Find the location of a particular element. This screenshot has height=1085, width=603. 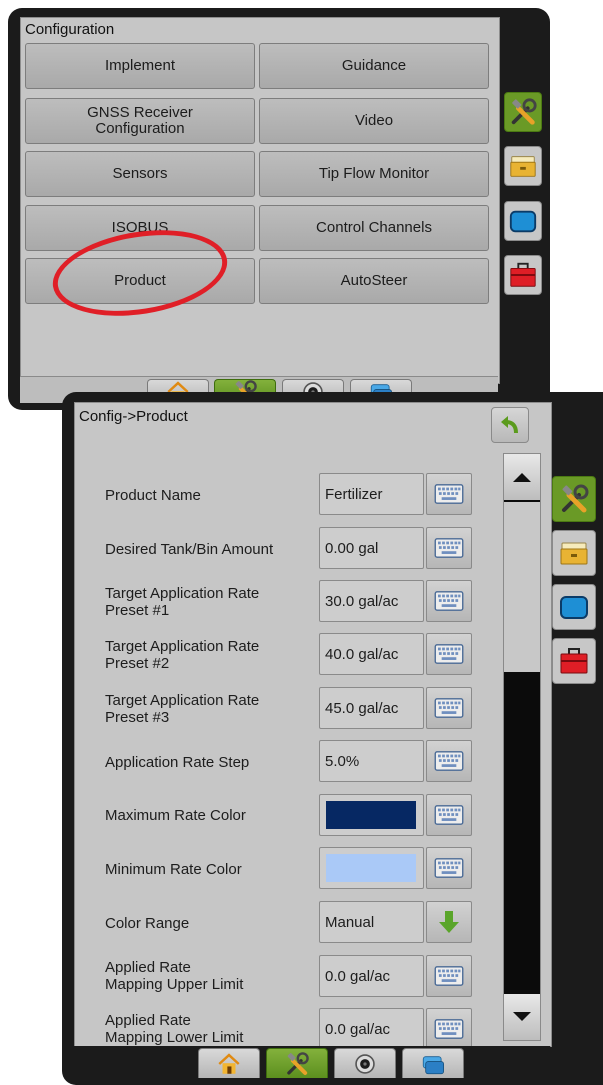

back-button is located at coordinates (510, 425).